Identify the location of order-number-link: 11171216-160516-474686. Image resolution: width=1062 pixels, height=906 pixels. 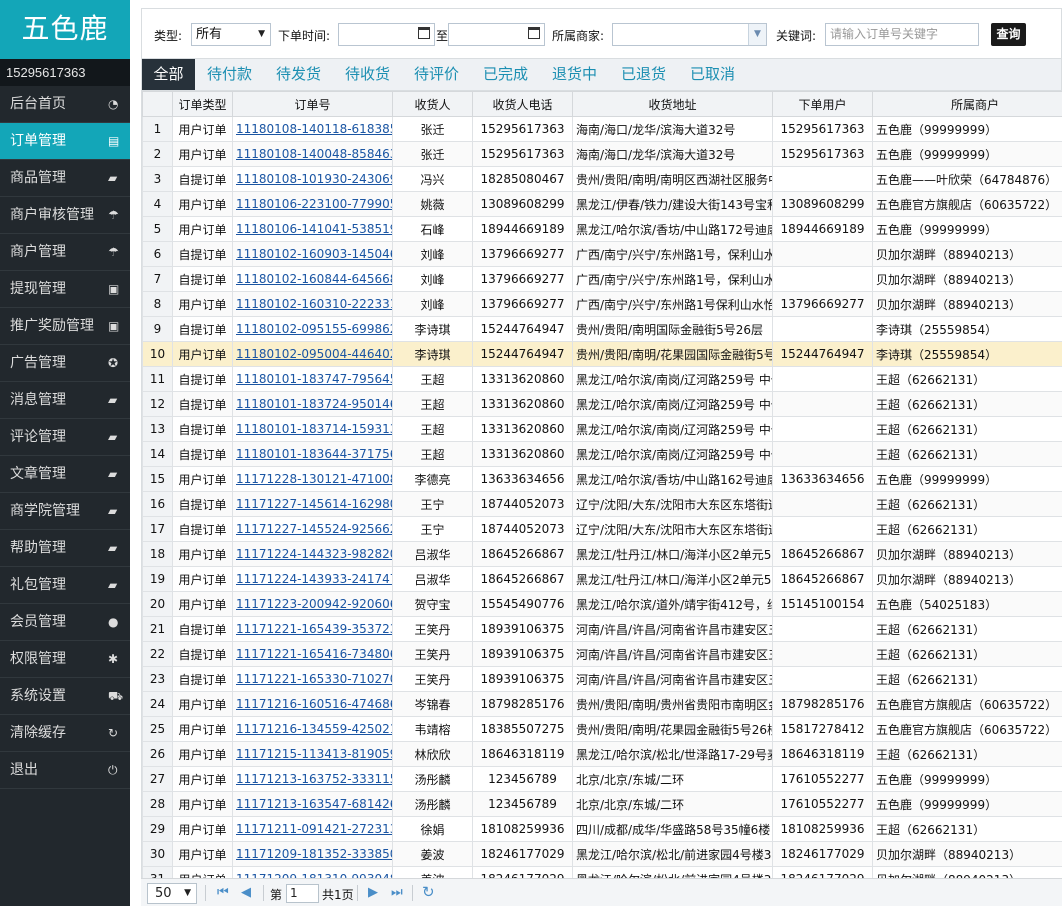
(314, 704).